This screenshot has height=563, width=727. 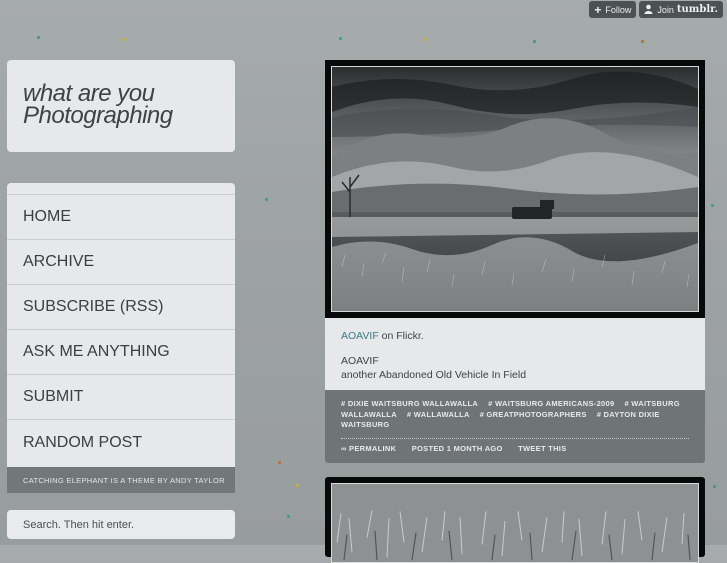 What do you see at coordinates (457, 448) in the screenshot?
I see `posted-date-link: POSTED 1 MONTH AGO` at bounding box center [457, 448].